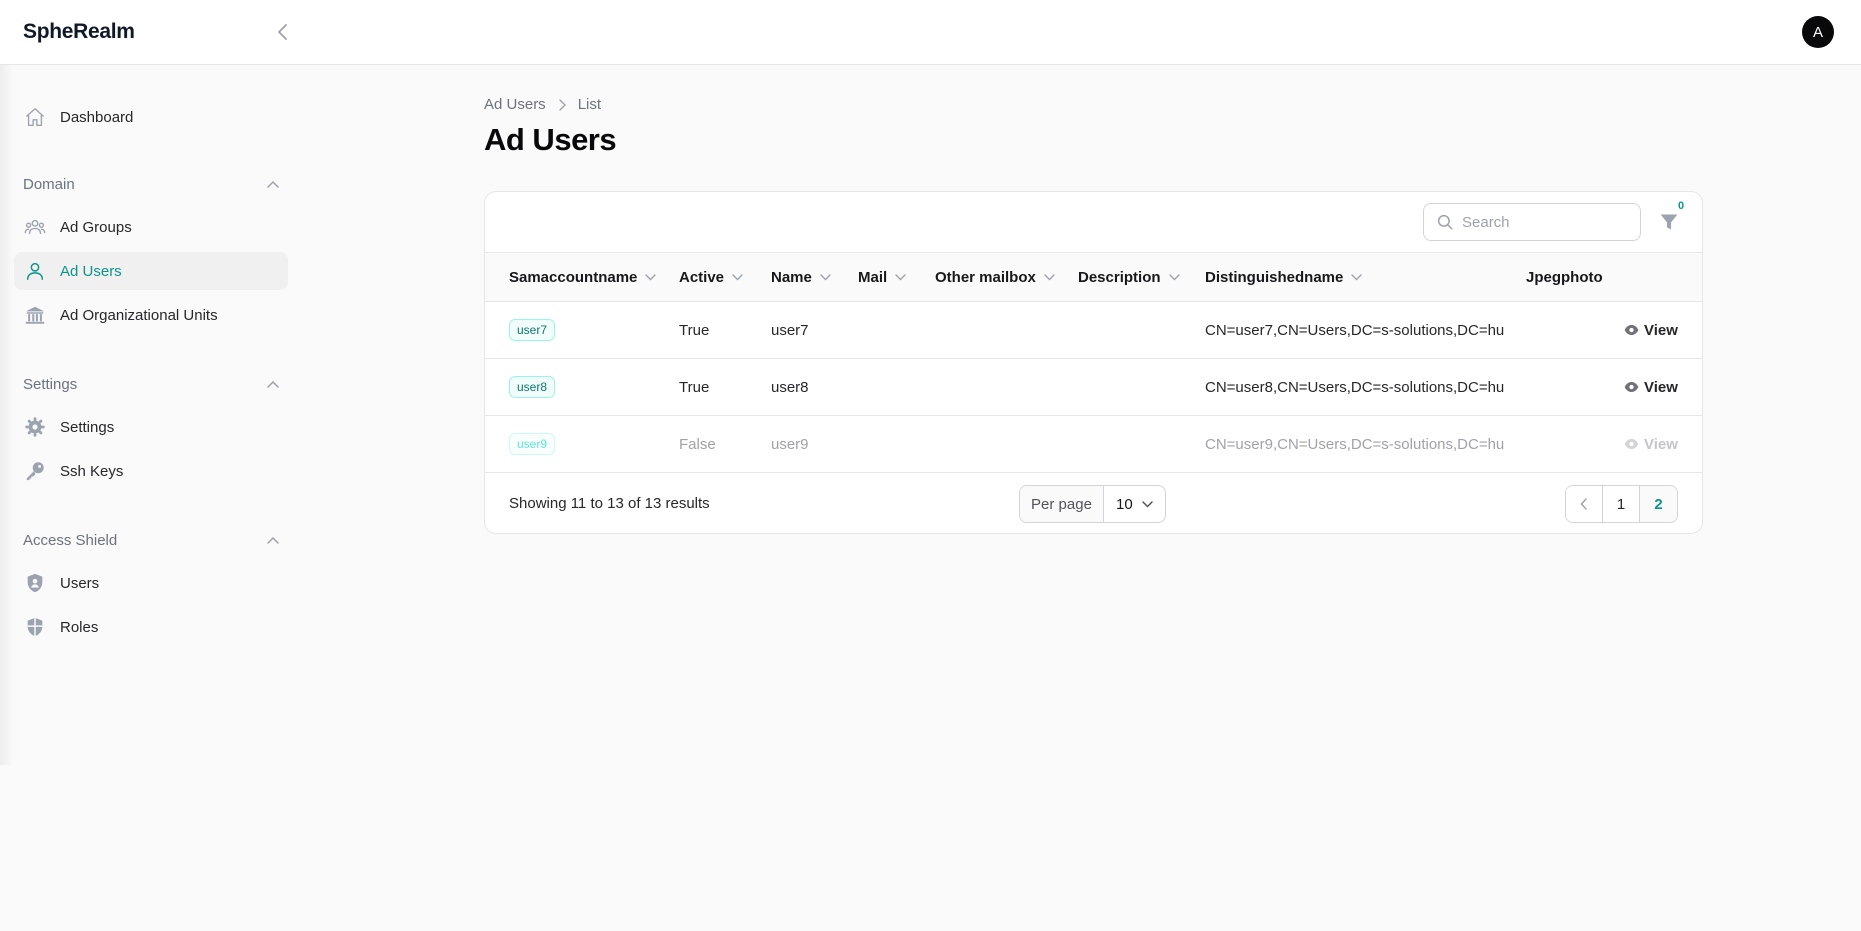 This screenshot has width=1861, height=931. Describe the element at coordinates (151, 427) in the screenshot. I see `sidebar-item-settings: Settings` at that location.